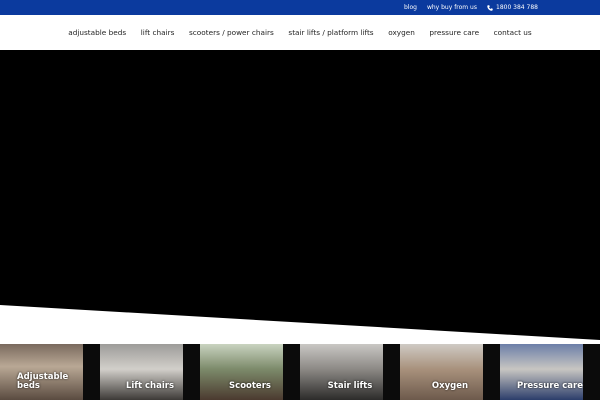  I want to click on top-utility-bar: blog why buy from us 1800 384 788, so click(300, 7).